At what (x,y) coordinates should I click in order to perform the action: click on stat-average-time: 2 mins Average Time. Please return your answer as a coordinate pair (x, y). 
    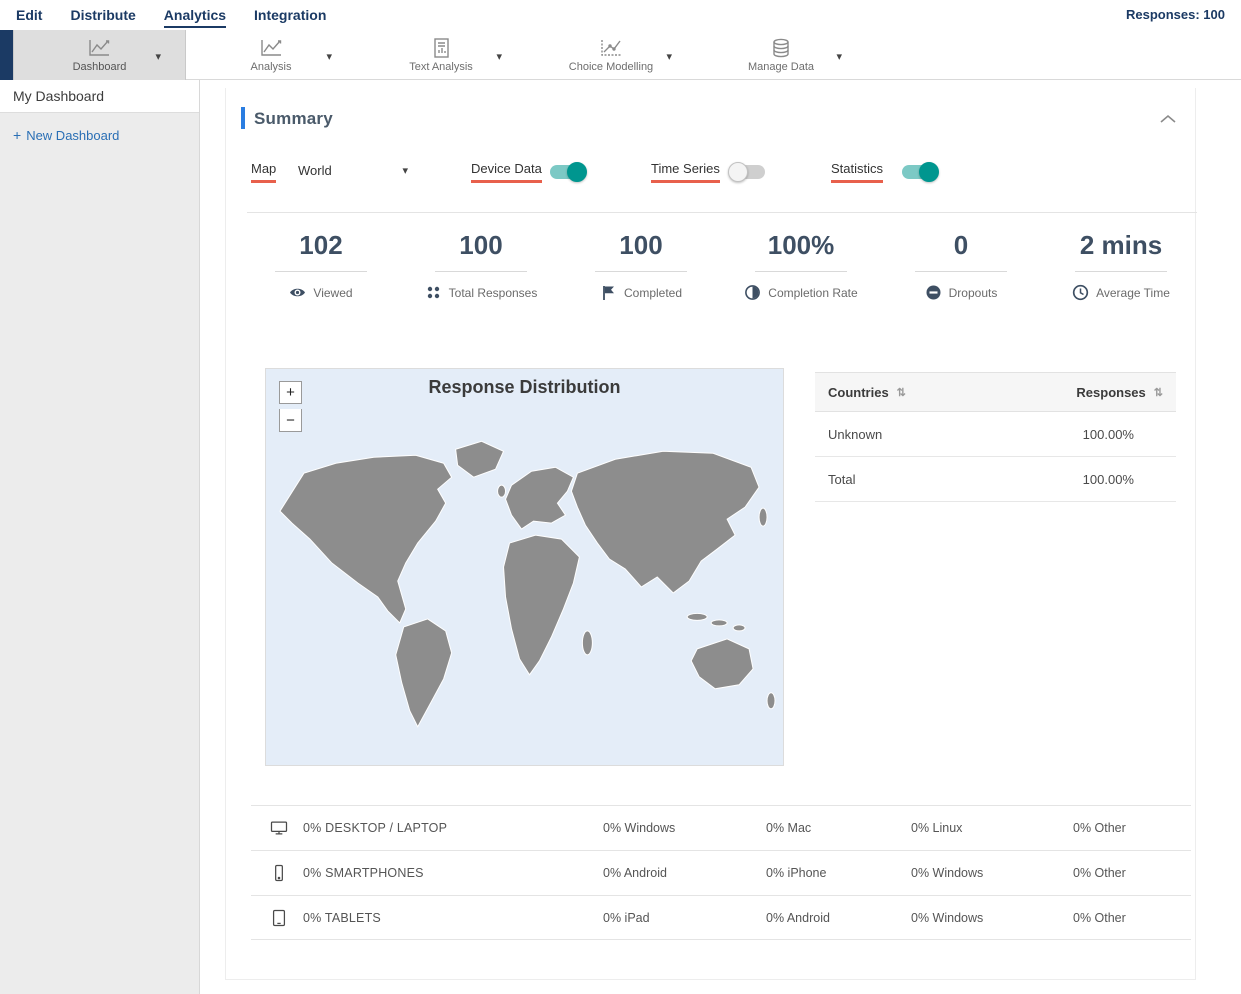
    Looking at the image, I should click on (1121, 265).